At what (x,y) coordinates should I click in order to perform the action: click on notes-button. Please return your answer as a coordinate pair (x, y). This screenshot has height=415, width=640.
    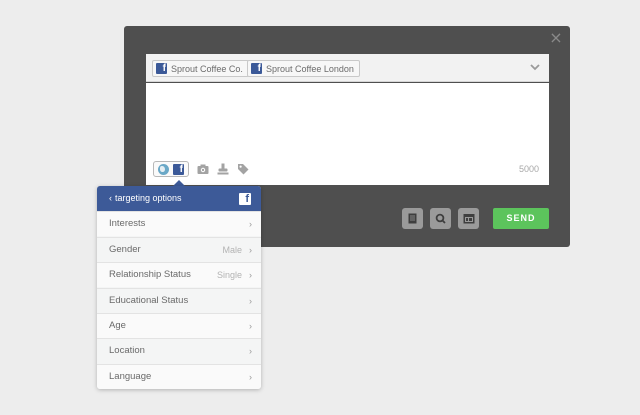
    Looking at the image, I should click on (412, 218).